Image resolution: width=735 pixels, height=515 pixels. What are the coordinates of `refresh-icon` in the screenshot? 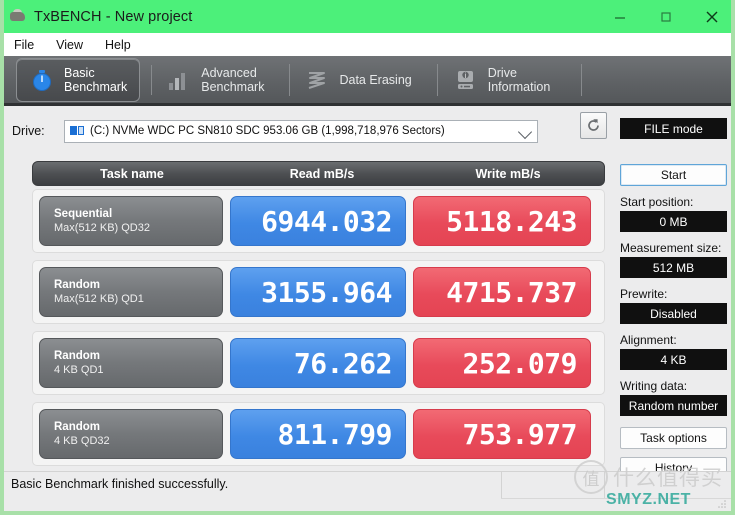 It's located at (593, 125).